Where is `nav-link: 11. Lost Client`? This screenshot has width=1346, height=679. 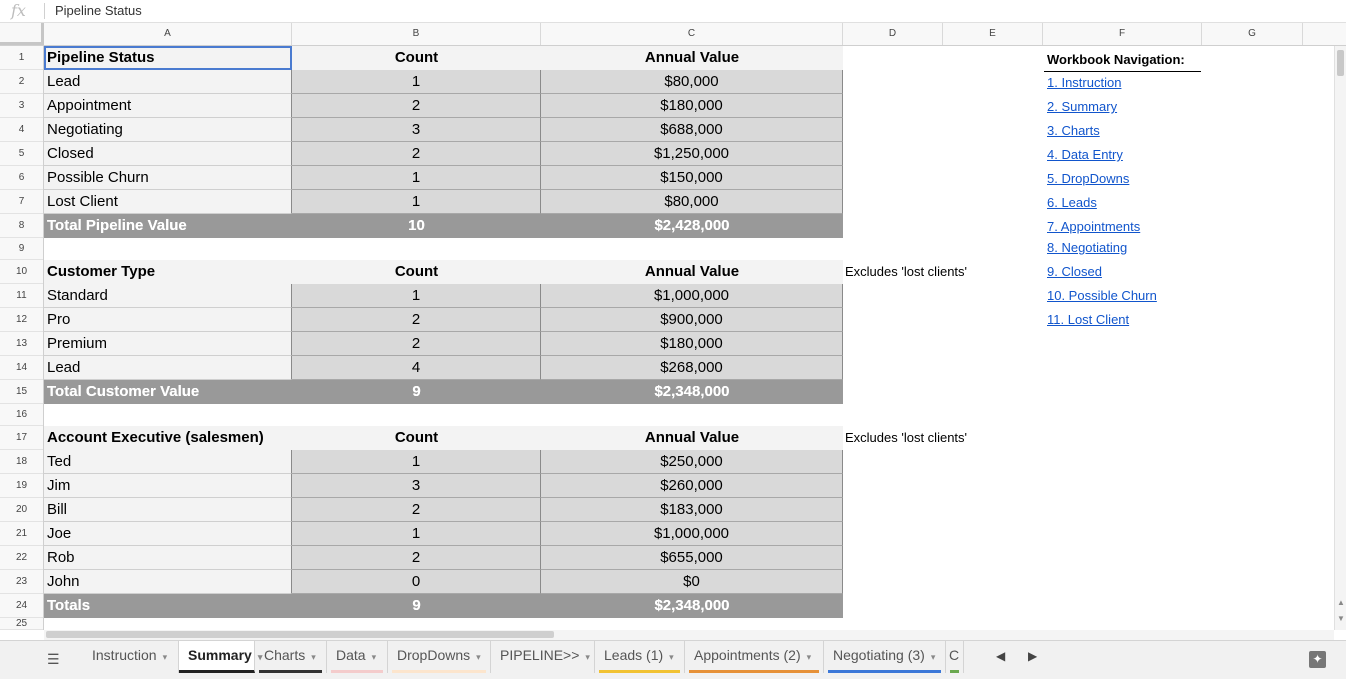
nav-link: 11. Lost Client is located at coordinates (1123, 320).